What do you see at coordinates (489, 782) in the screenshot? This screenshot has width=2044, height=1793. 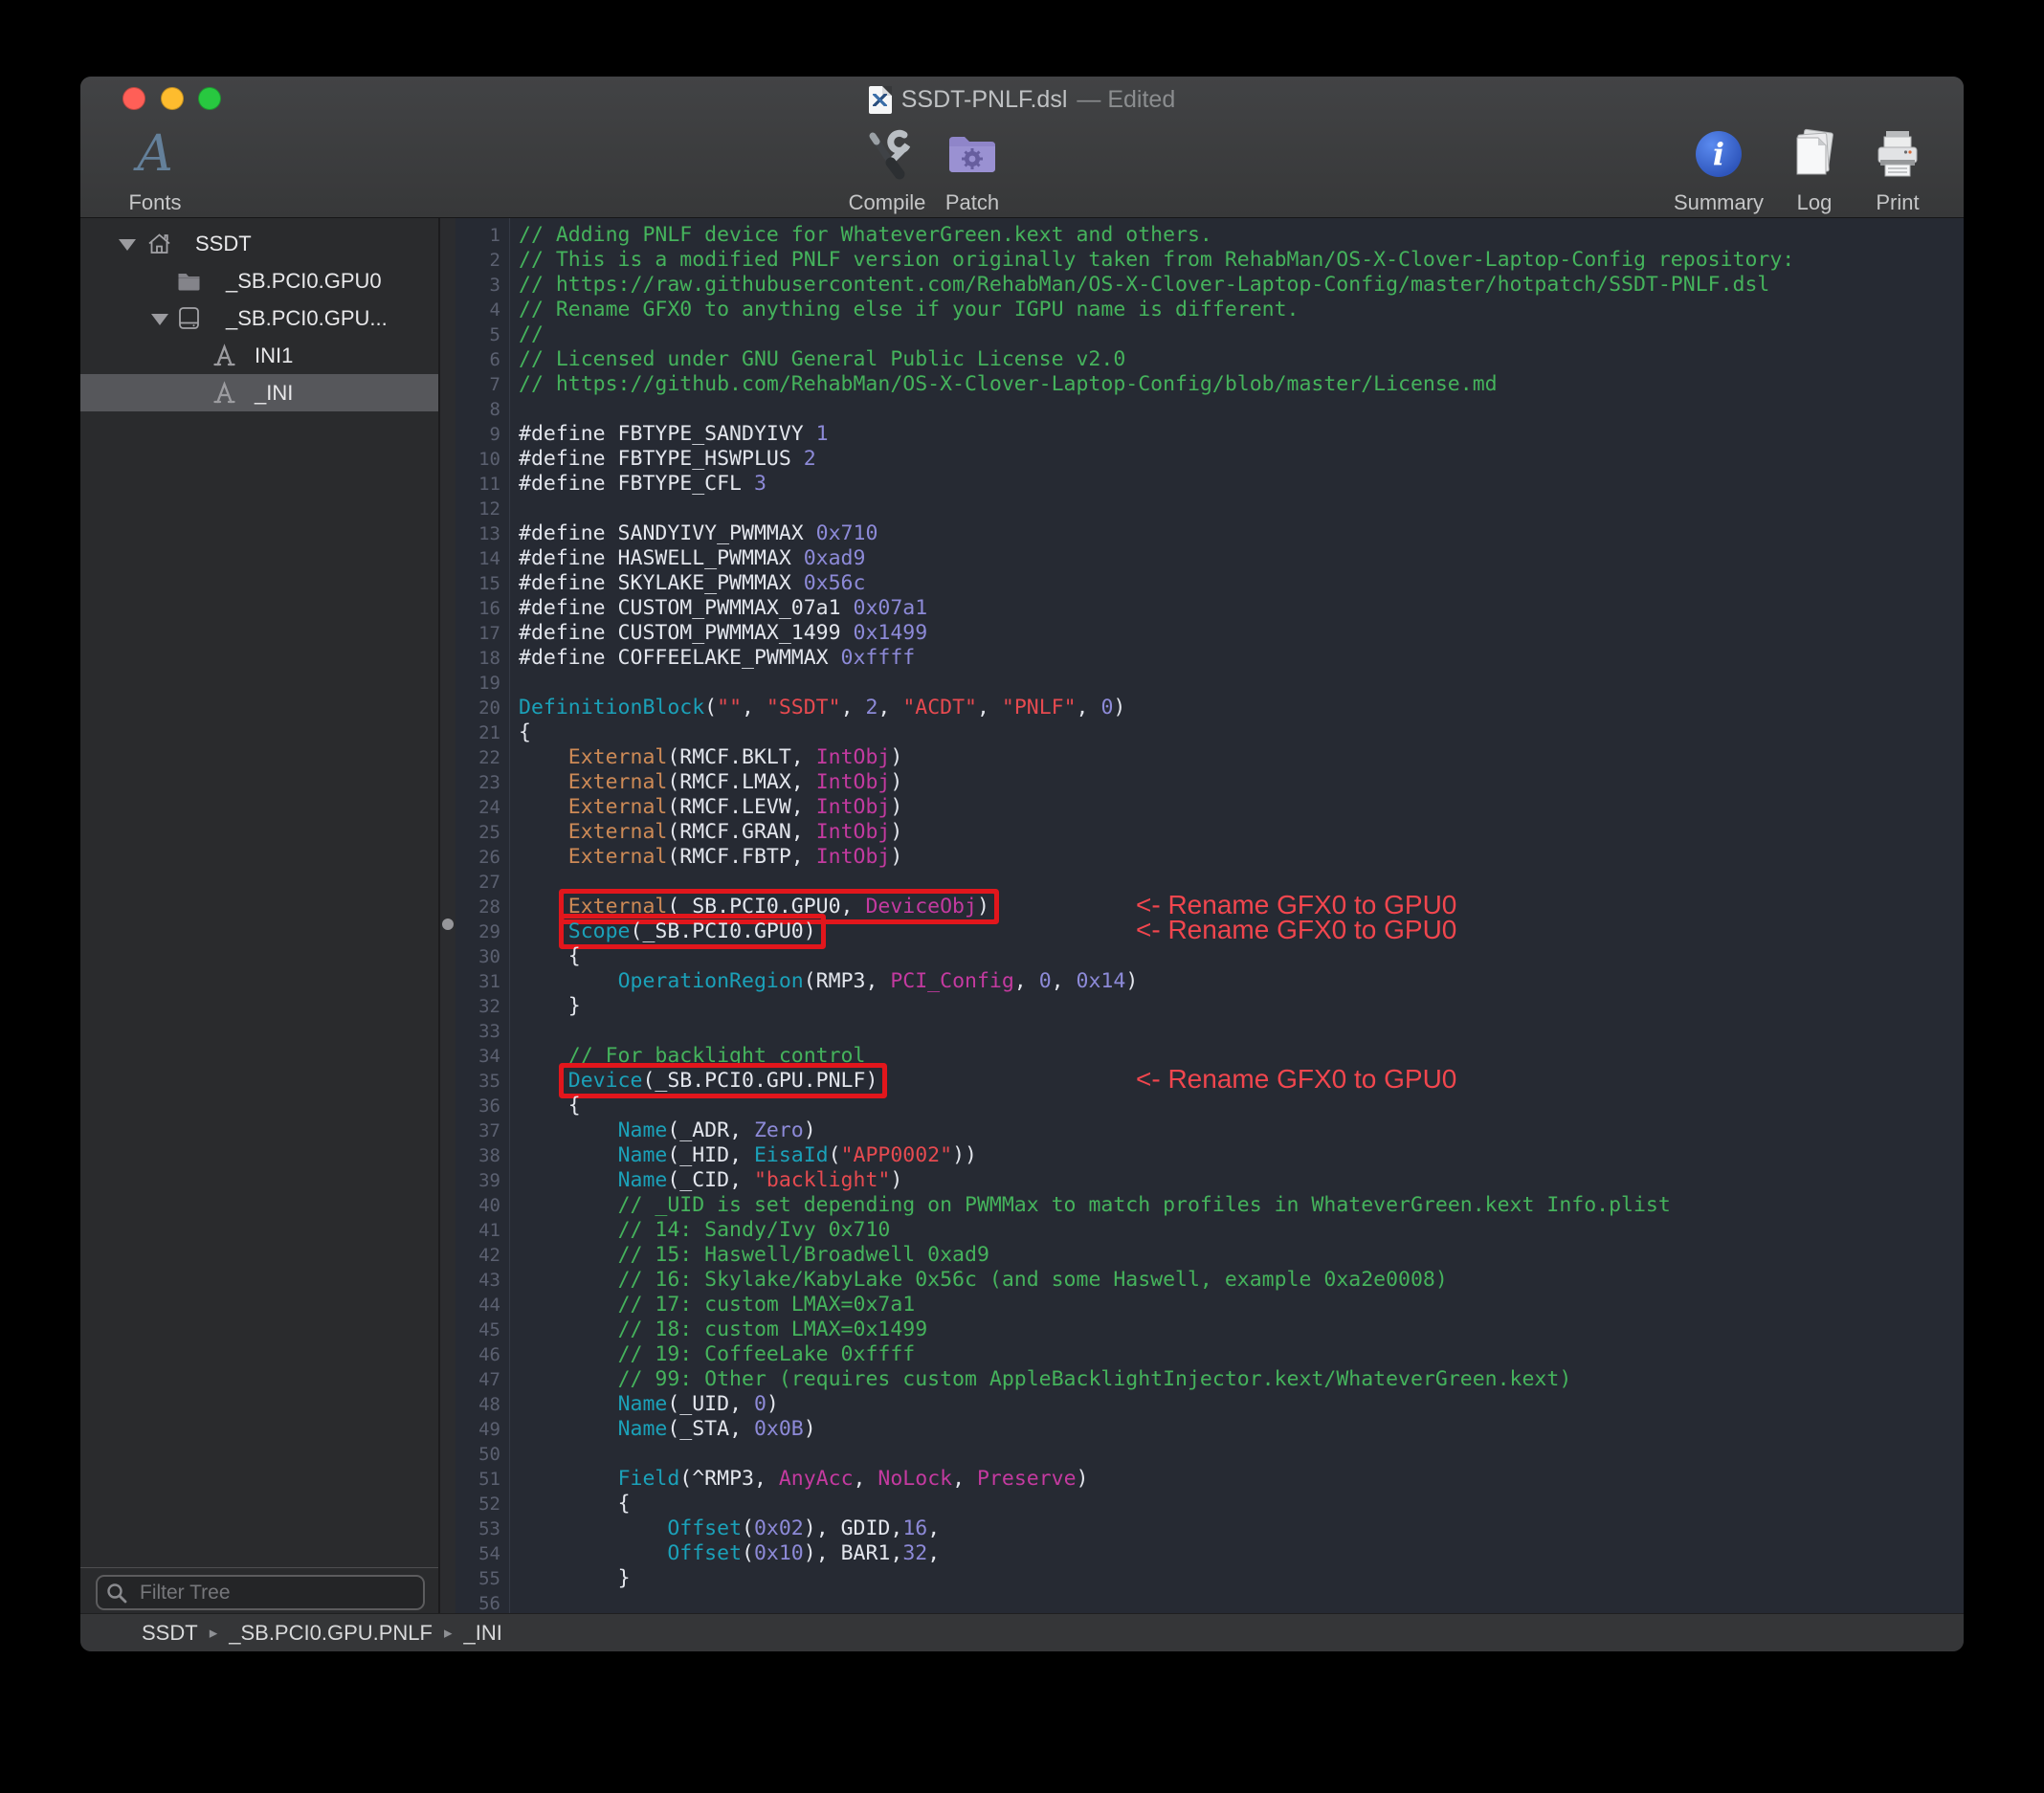 I see `line-number: 23` at bounding box center [489, 782].